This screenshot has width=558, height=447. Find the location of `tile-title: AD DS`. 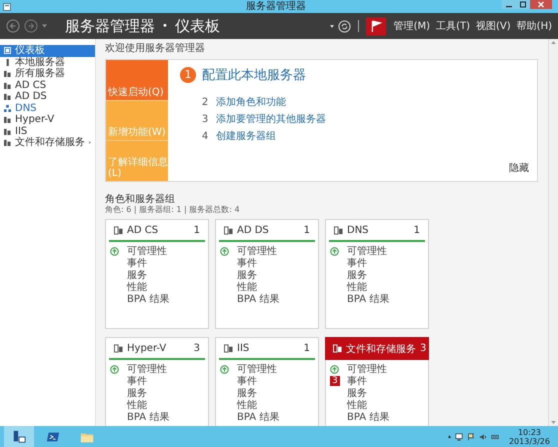

tile-title: AD DS is located at coordinates (253, 230).